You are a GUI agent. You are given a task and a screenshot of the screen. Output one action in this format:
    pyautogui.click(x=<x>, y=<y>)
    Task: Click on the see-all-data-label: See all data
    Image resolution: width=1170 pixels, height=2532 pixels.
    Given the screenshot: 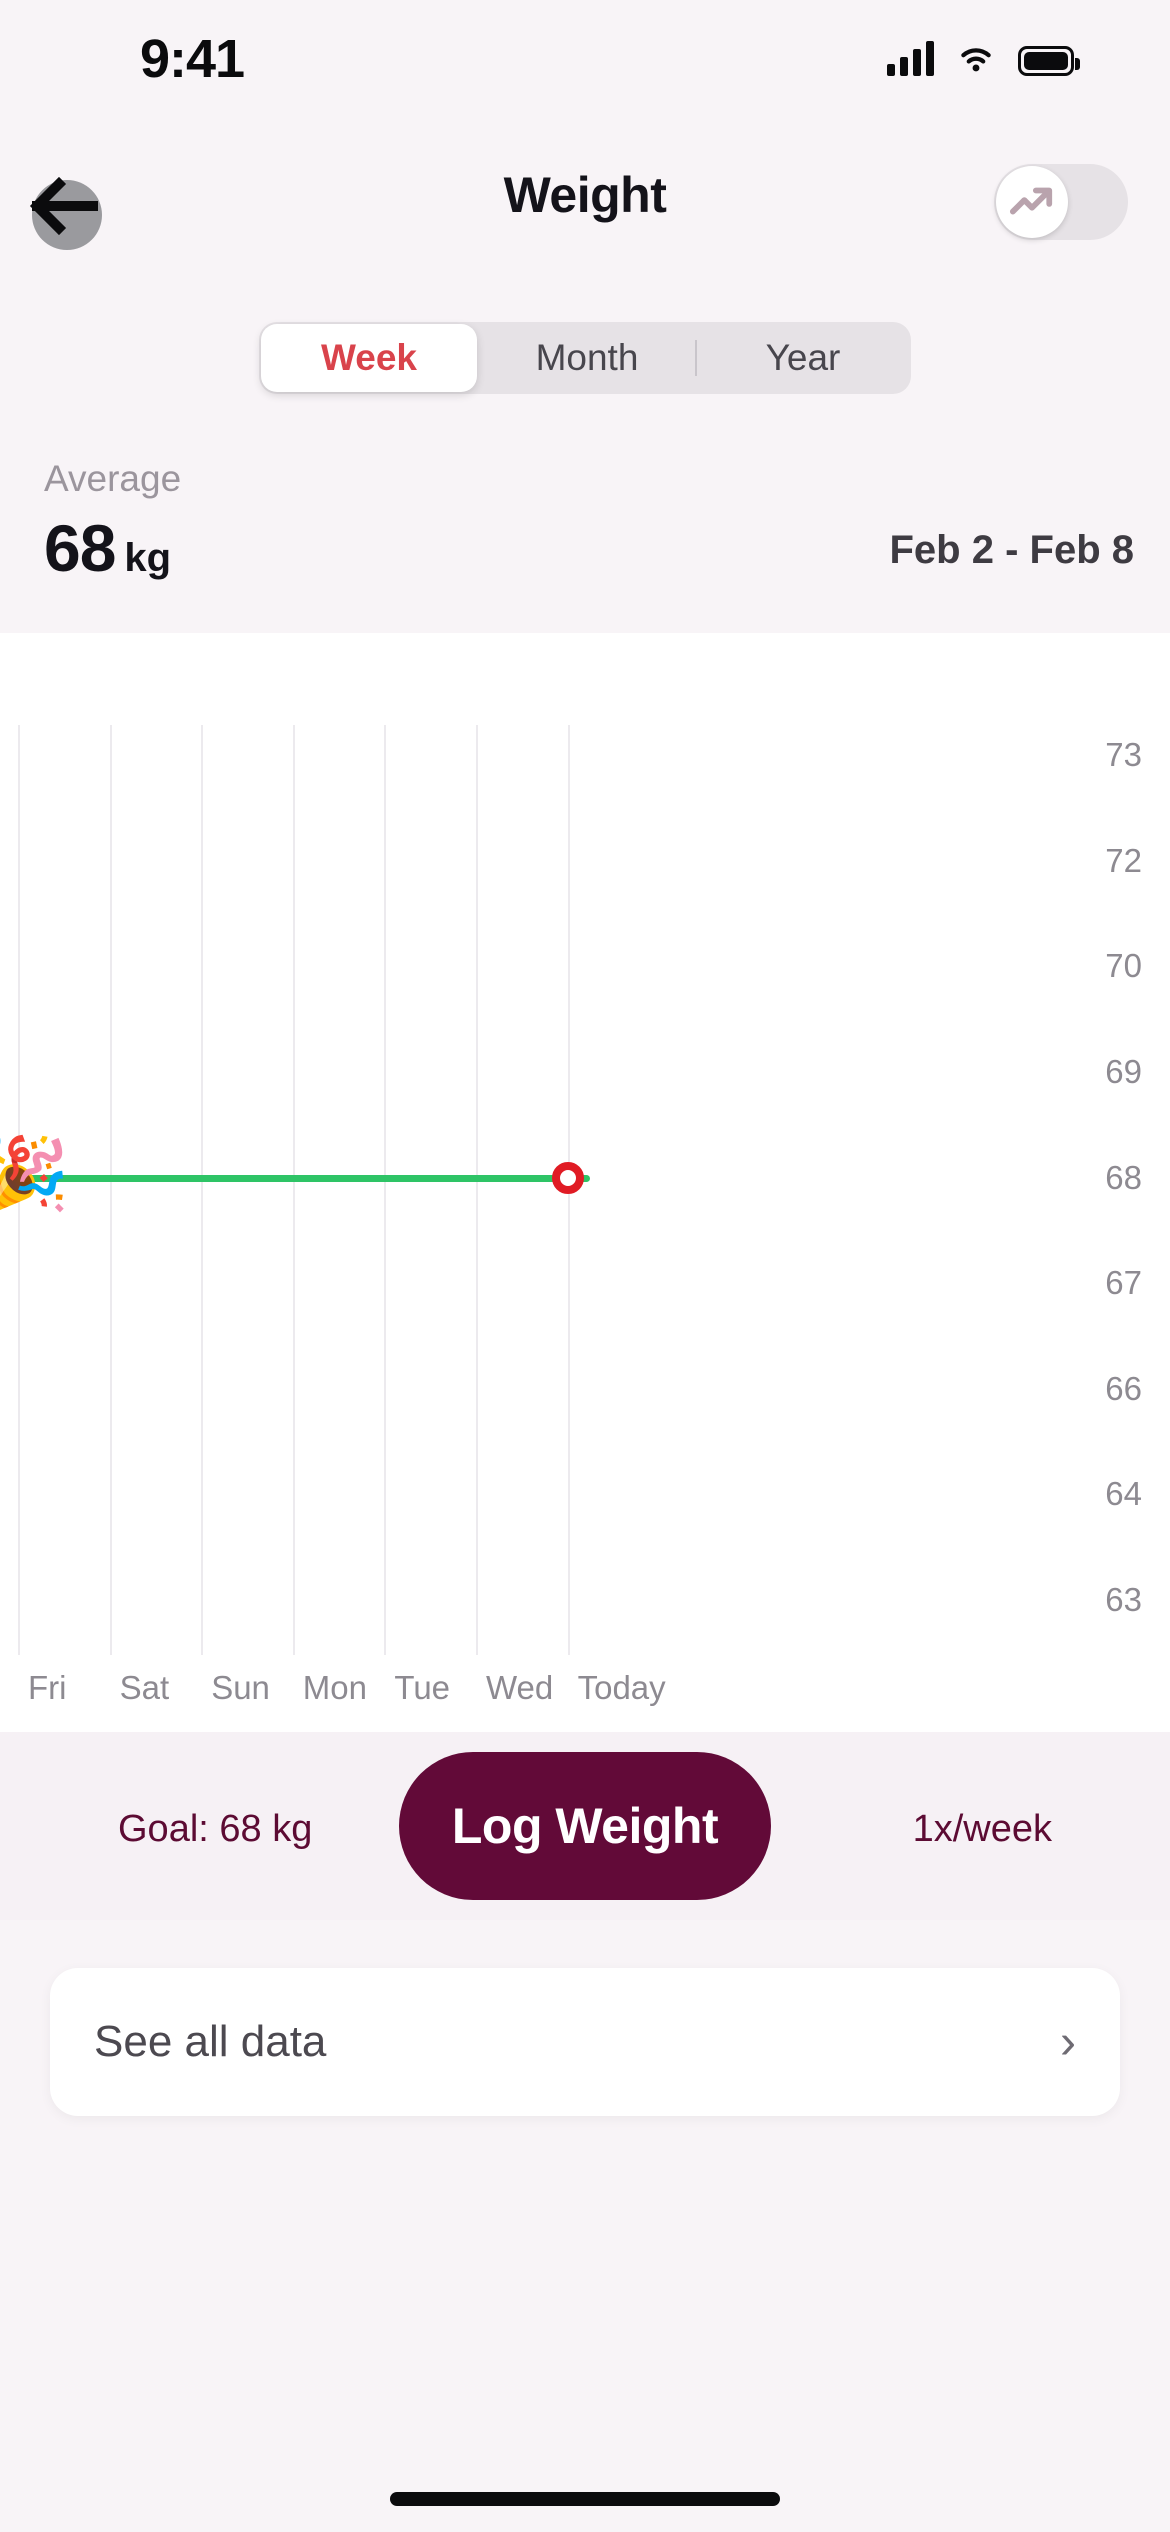 What is the action you would take?
    pyautogui.click(x=210, y=2041)
    